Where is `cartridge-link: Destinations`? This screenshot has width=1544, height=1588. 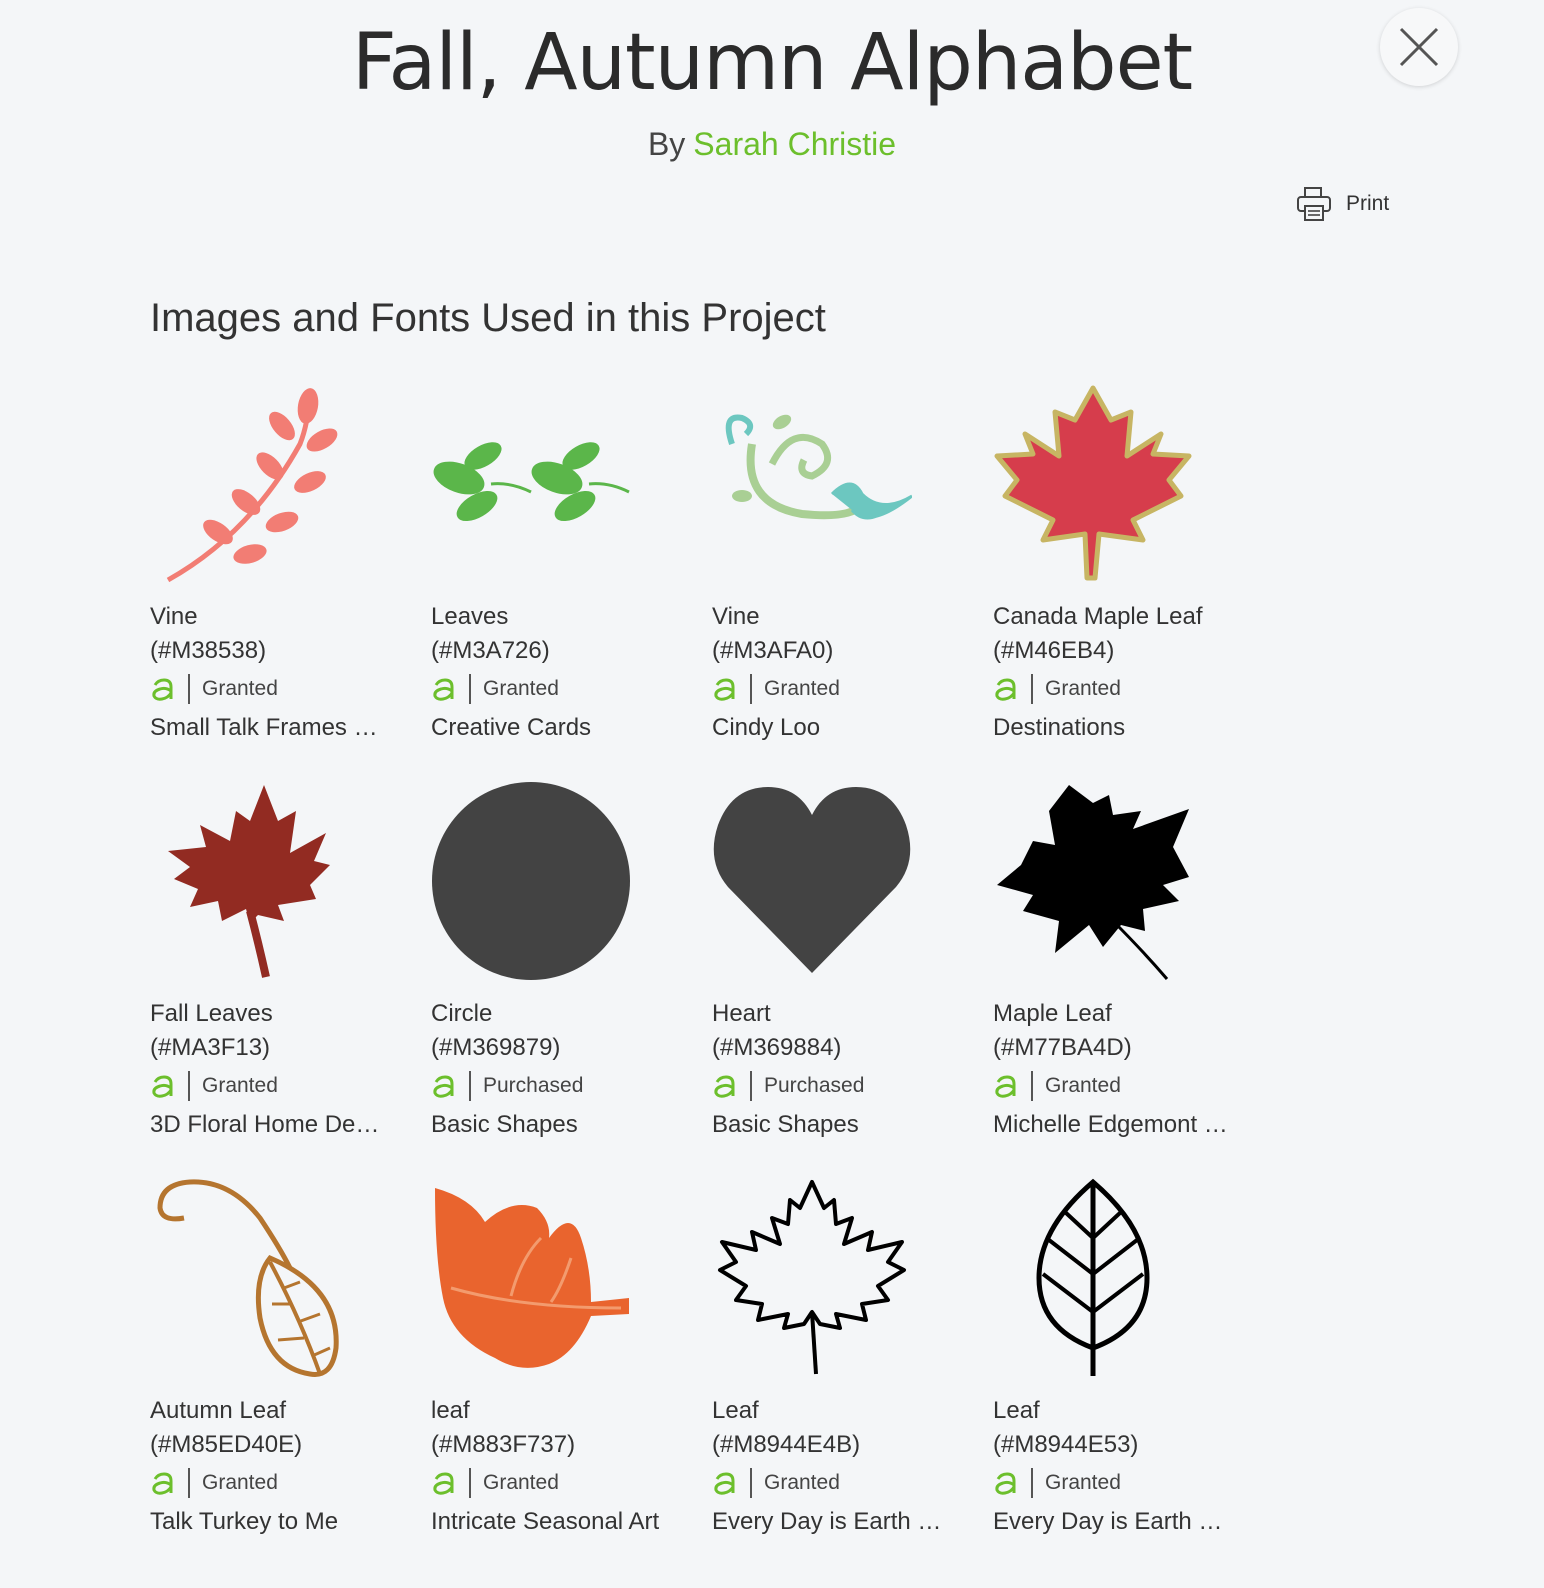
cartridge-link: Destinations is located at coordinates (1111, 728).